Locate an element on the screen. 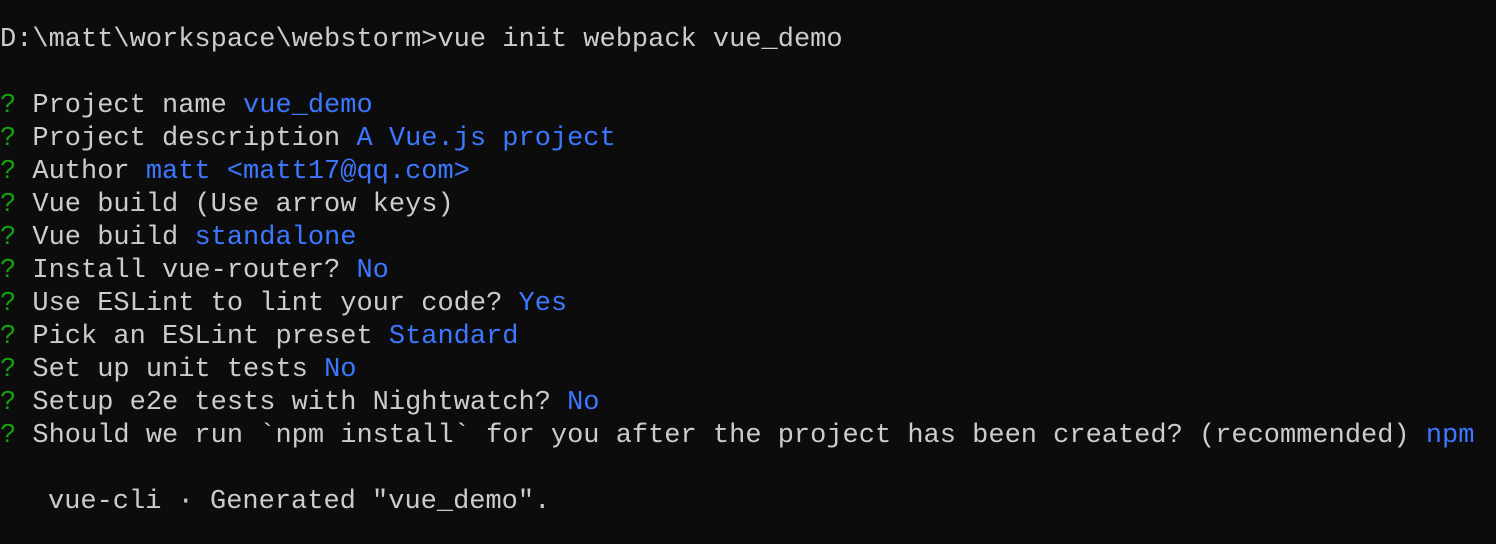  question-text: Vue build (Use arrow keys) is located at coordinates (243, 205).